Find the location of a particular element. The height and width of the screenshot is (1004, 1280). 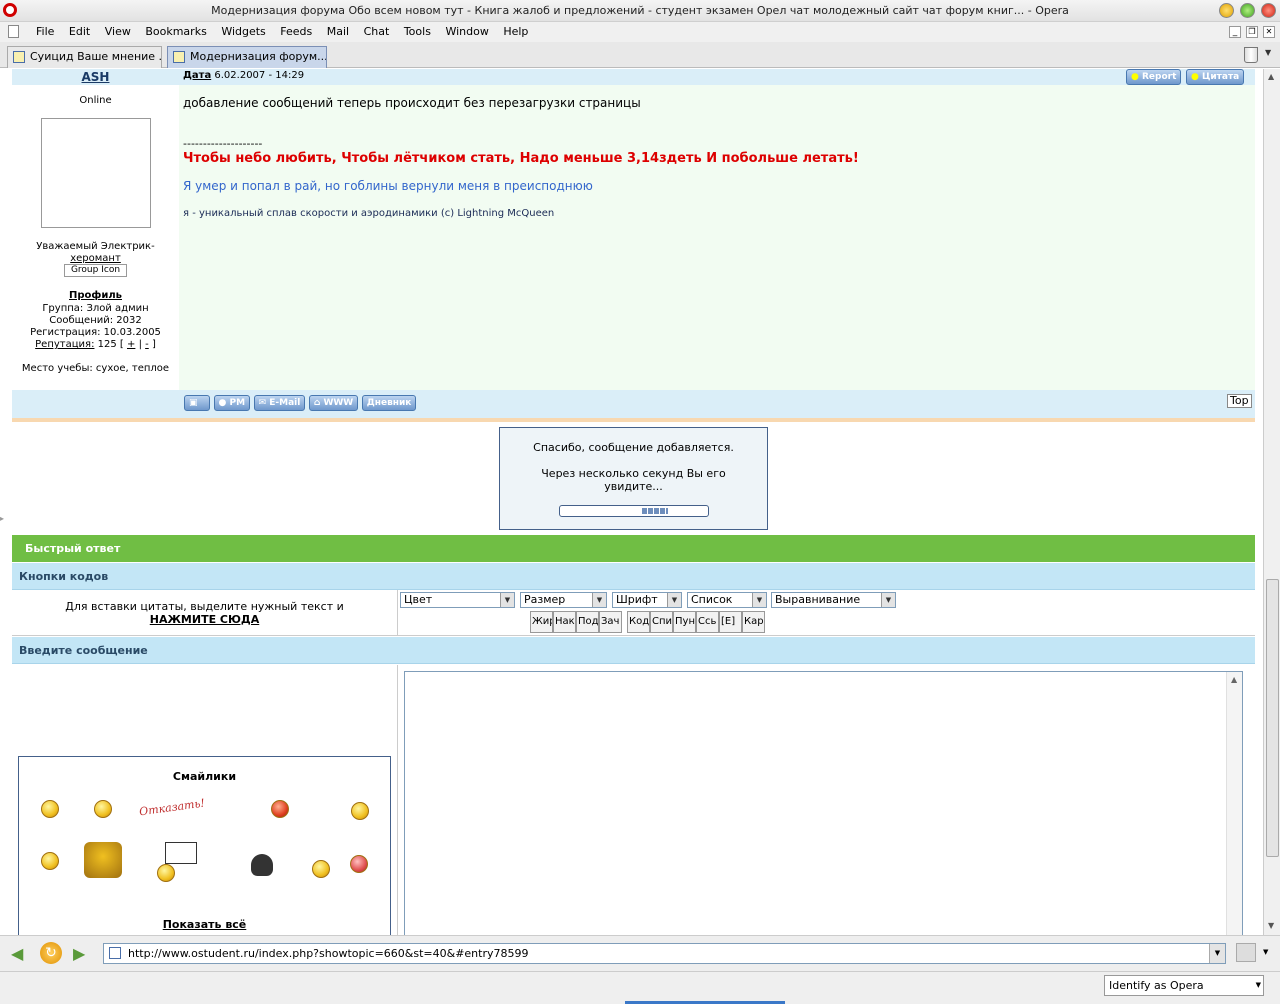

smiley-sign-icon is located at coordinates (175, 863).